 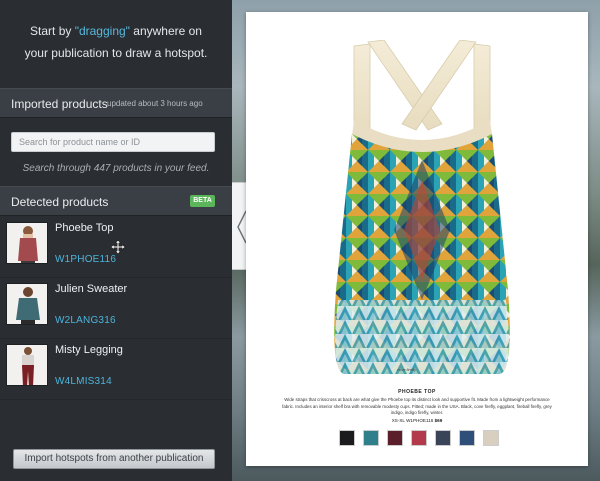 What do you see at coordinates (165, 31) in the screenshot?
I see `hint-text-2: anywhere on` at bounding box center [165, 31].